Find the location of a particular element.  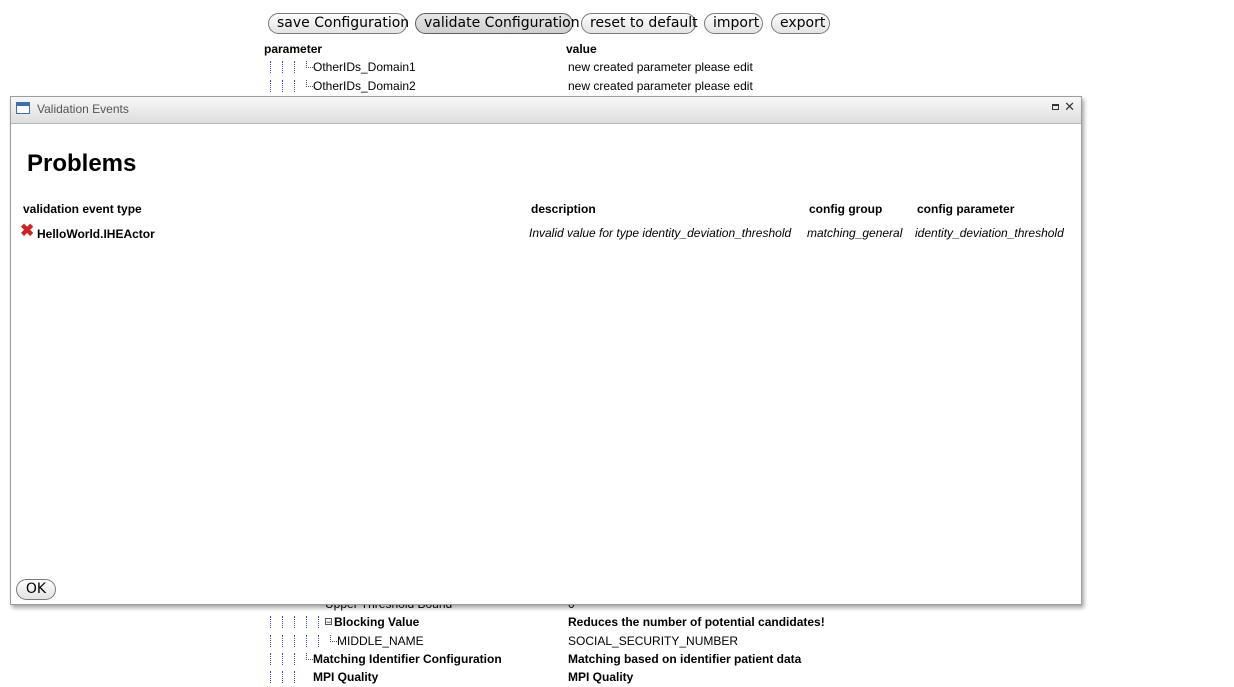

parameter-name: MIDDLE_NAME is located at coordinates (380, 641).